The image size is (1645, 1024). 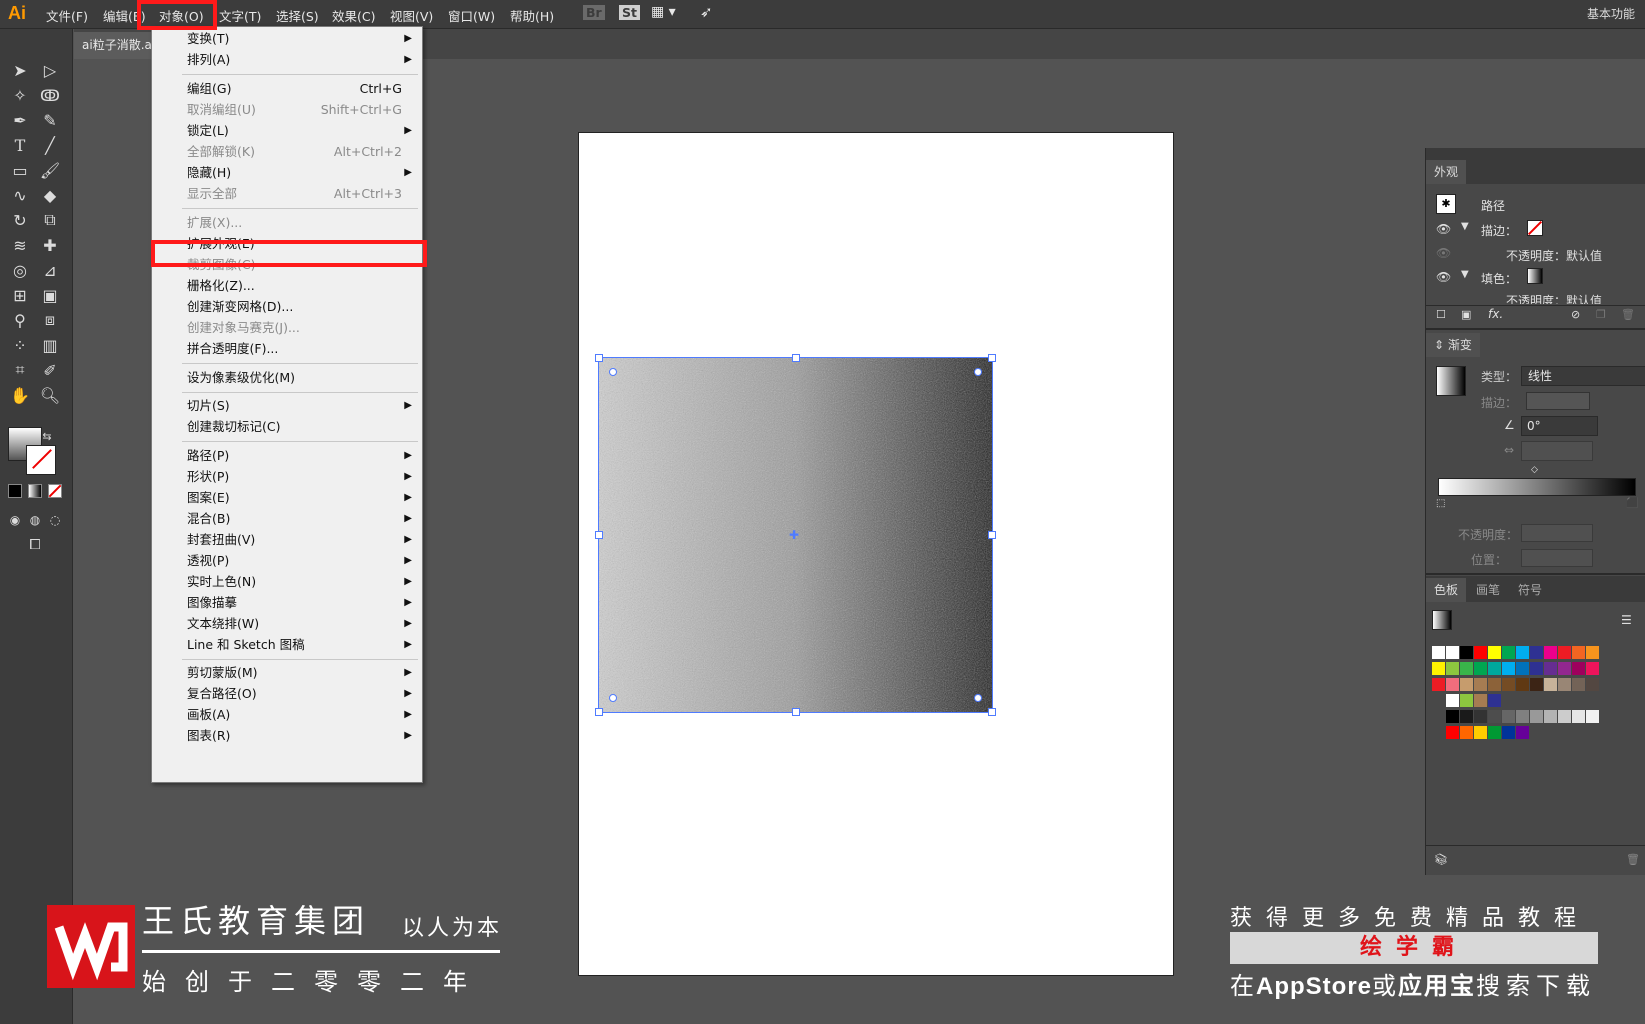 I want to click on gradient-stop-right: ⬛, so click(x=1632, y=503).